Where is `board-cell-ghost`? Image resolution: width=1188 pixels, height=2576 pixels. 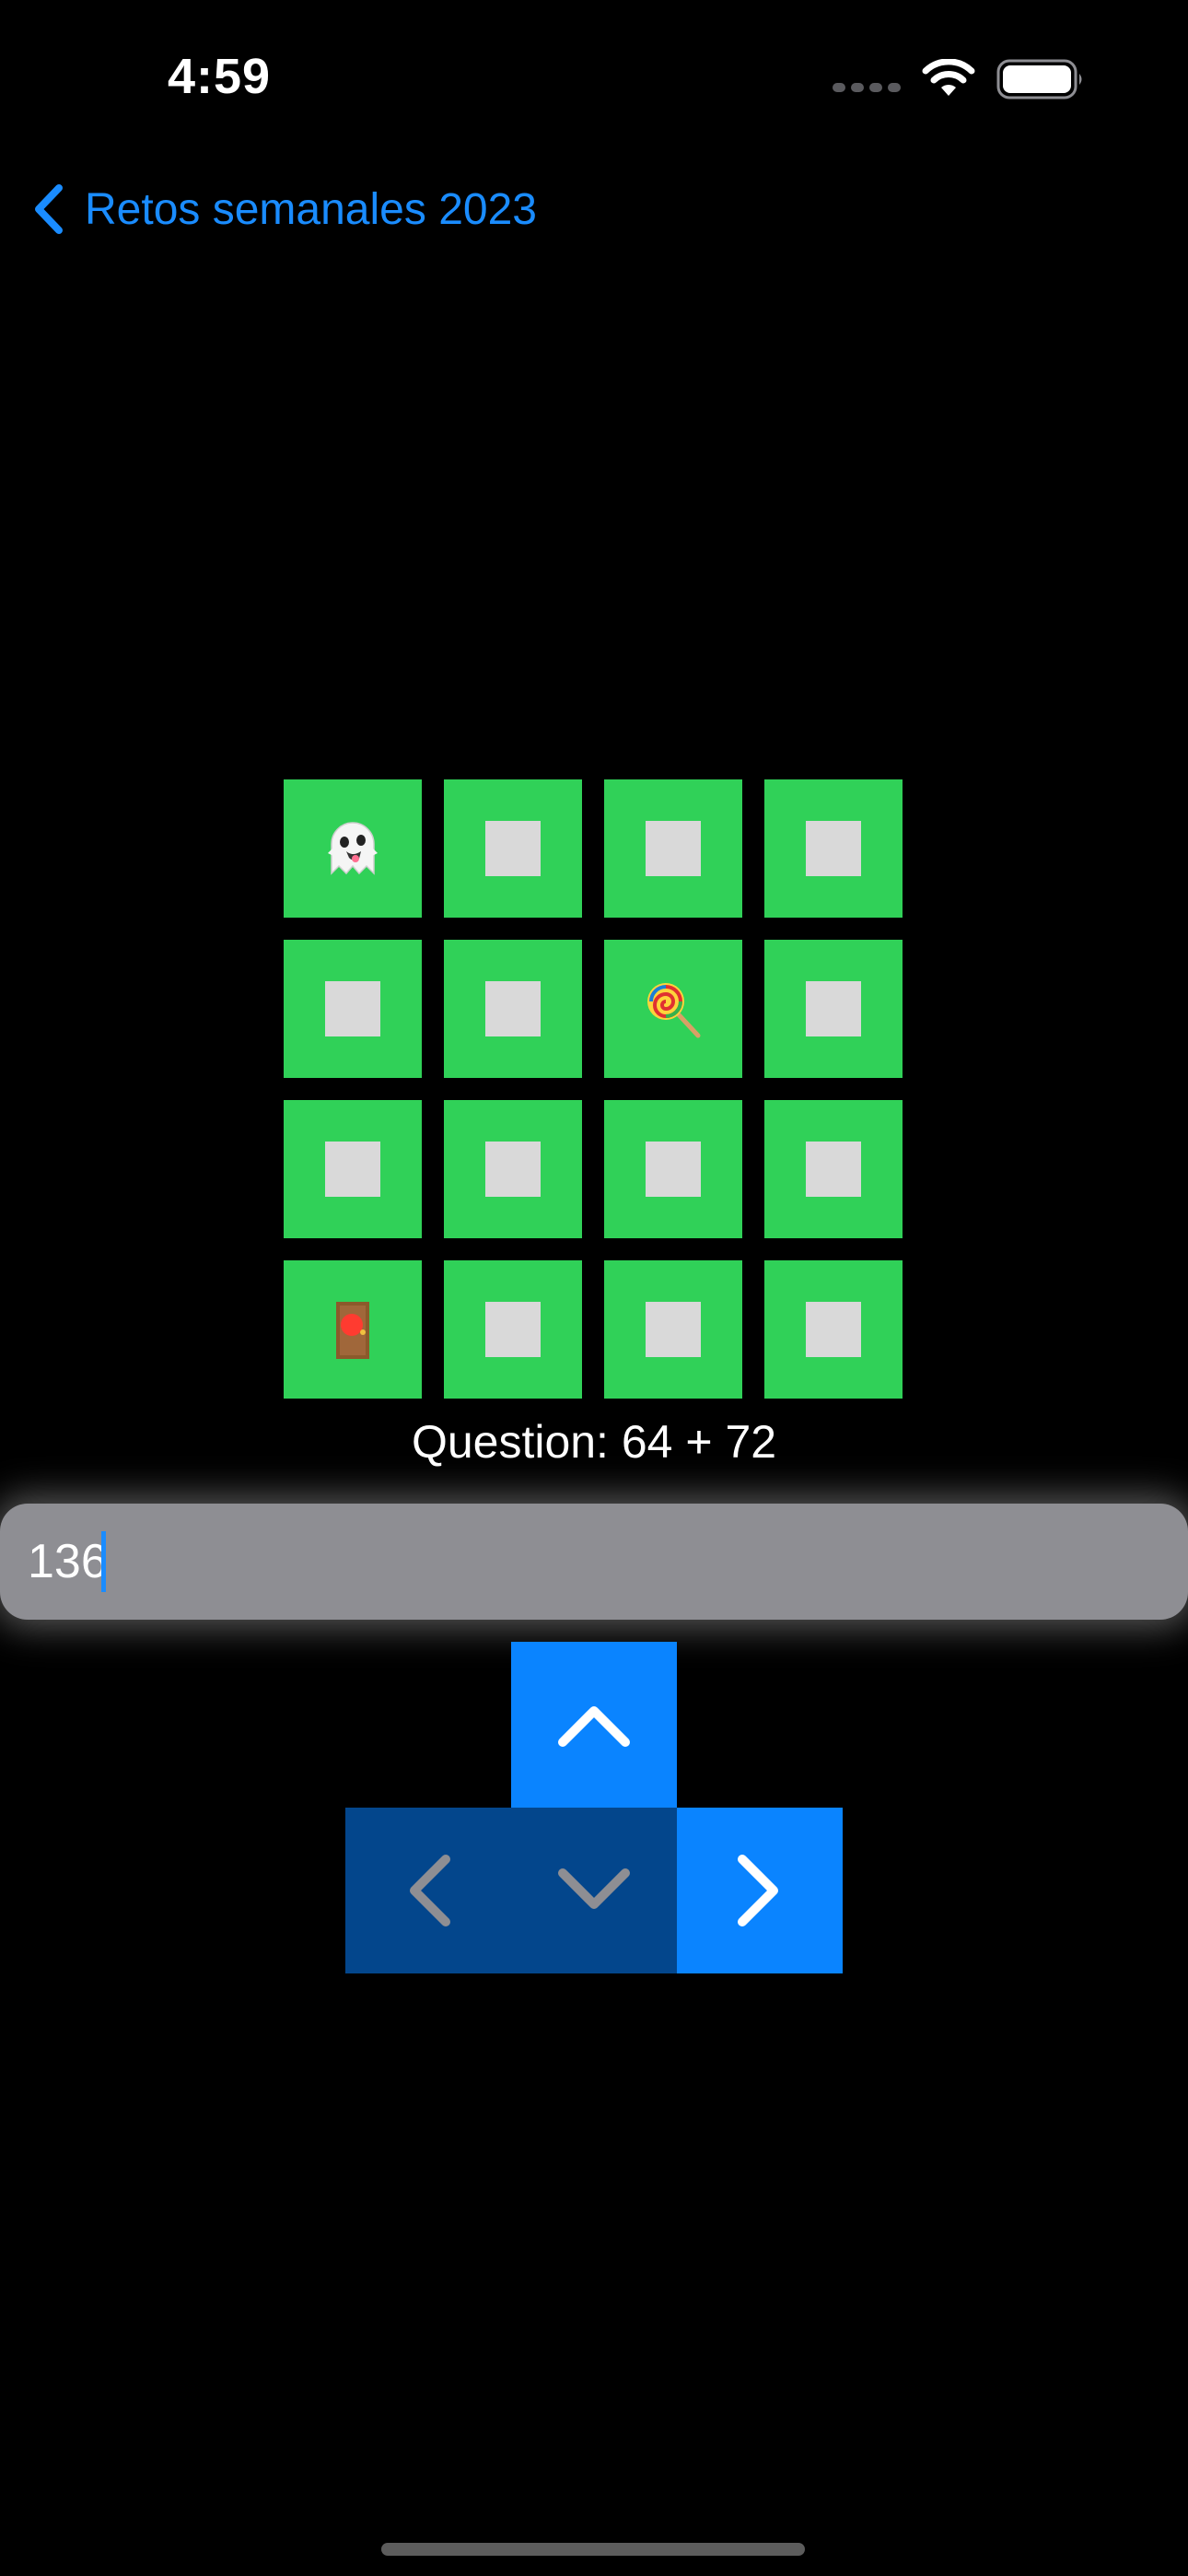 board-cell-ghost is located at coordinates (353, 848).